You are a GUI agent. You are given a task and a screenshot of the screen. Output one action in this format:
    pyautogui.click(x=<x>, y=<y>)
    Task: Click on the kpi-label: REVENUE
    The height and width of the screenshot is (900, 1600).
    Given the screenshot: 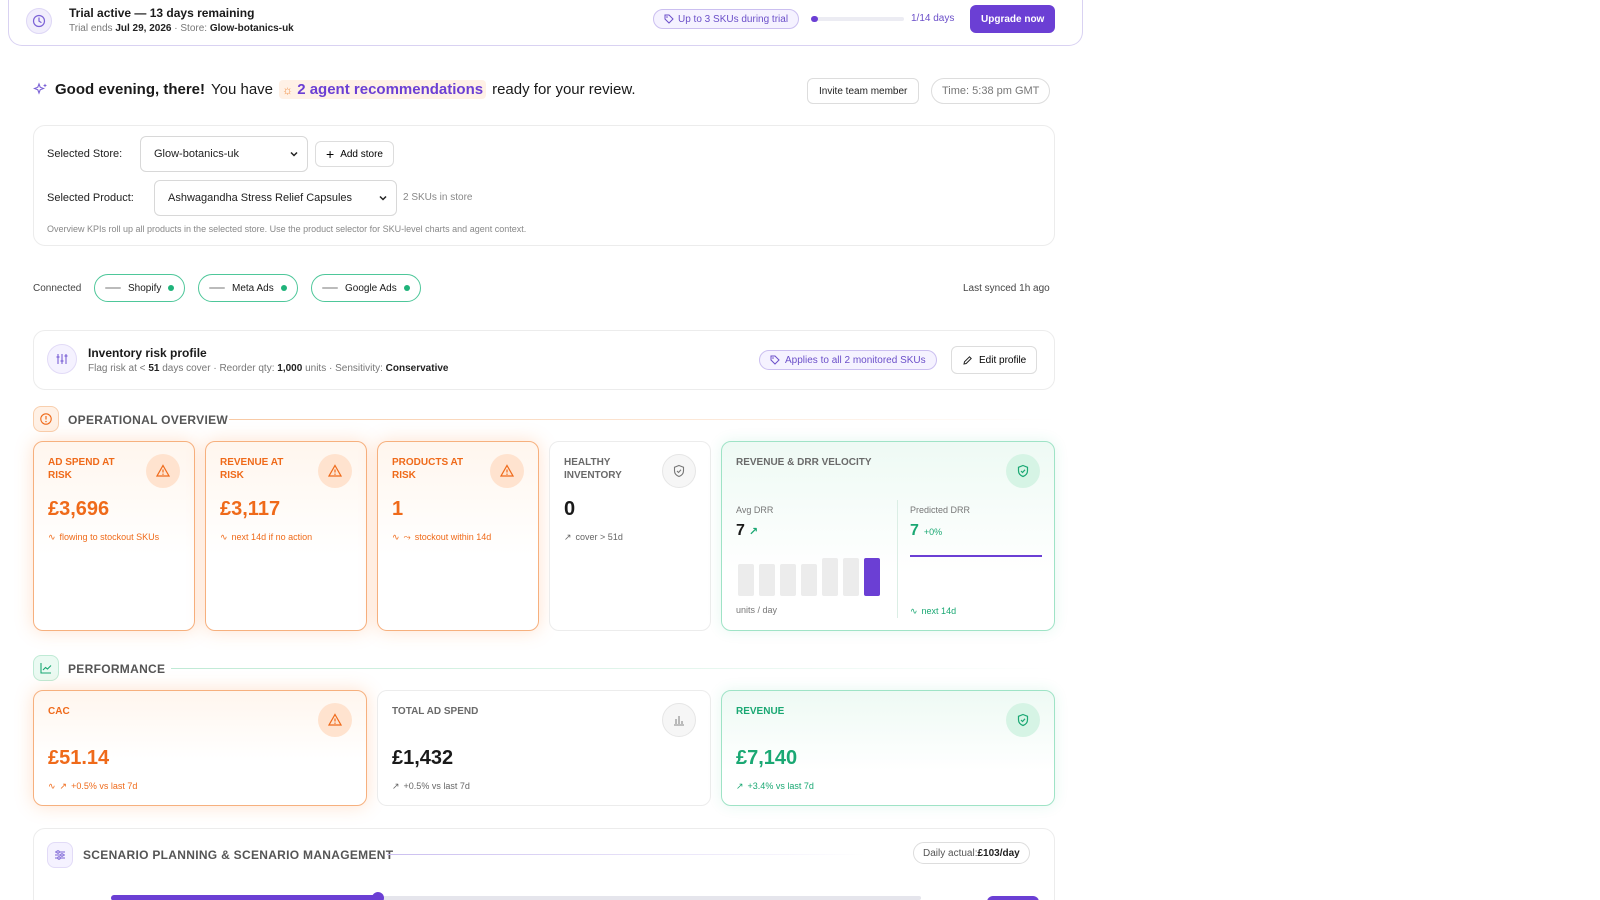 What is the action you would take?
    pyautogui.click(x=760, y=711)
    